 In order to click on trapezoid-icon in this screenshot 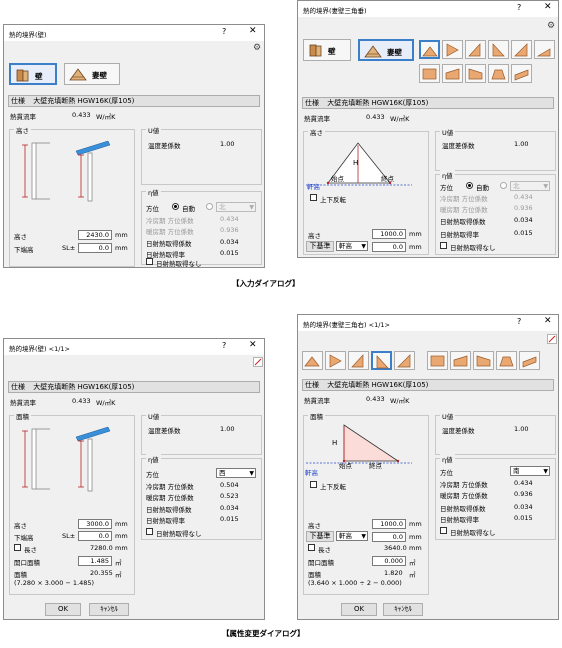, I will do `click(452, 74)`.